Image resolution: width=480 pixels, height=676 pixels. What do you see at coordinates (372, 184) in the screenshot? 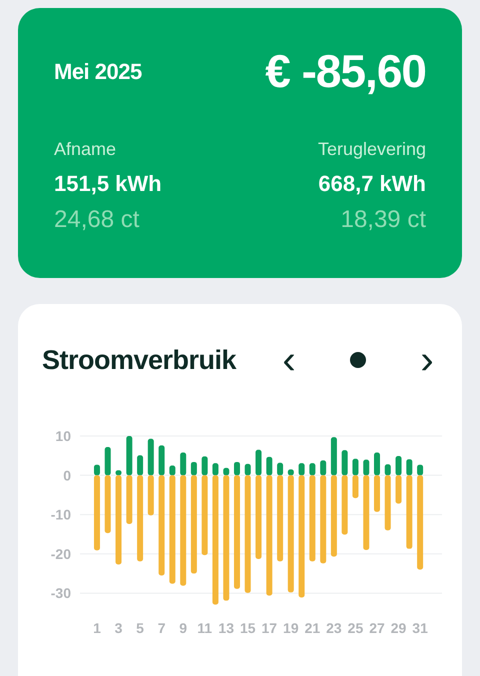
I see `teruglevering-energy: 668,7 kWh` at bounding box center [372, 184].